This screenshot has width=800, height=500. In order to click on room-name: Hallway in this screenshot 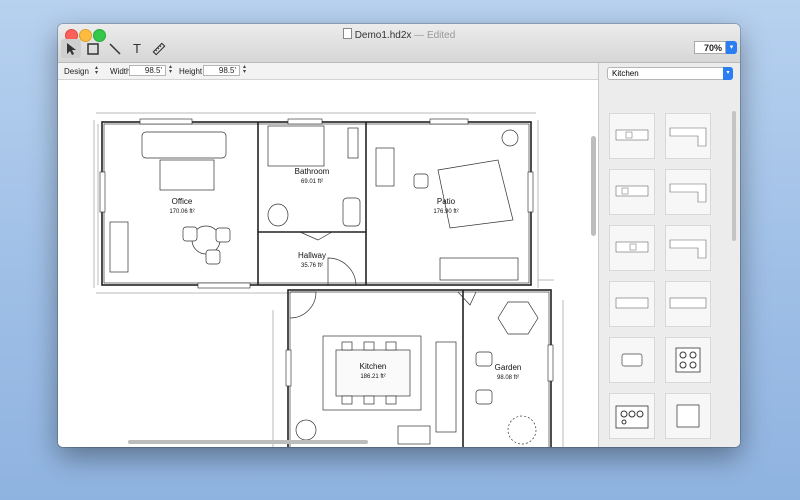, I will do `click(312, 255)`.